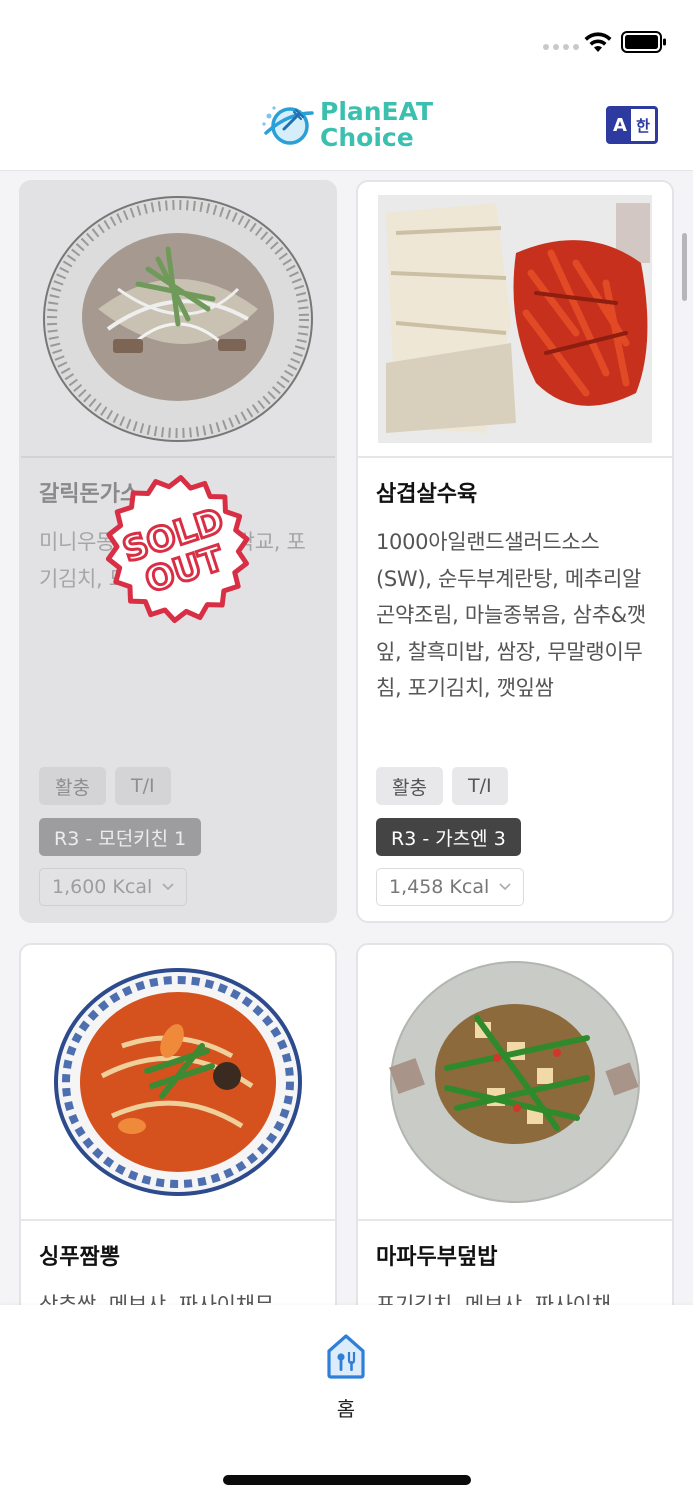 This screenshot has height=1500, width=693. I want to click on menu-title: 삼겹살수육, so click(427, 494).